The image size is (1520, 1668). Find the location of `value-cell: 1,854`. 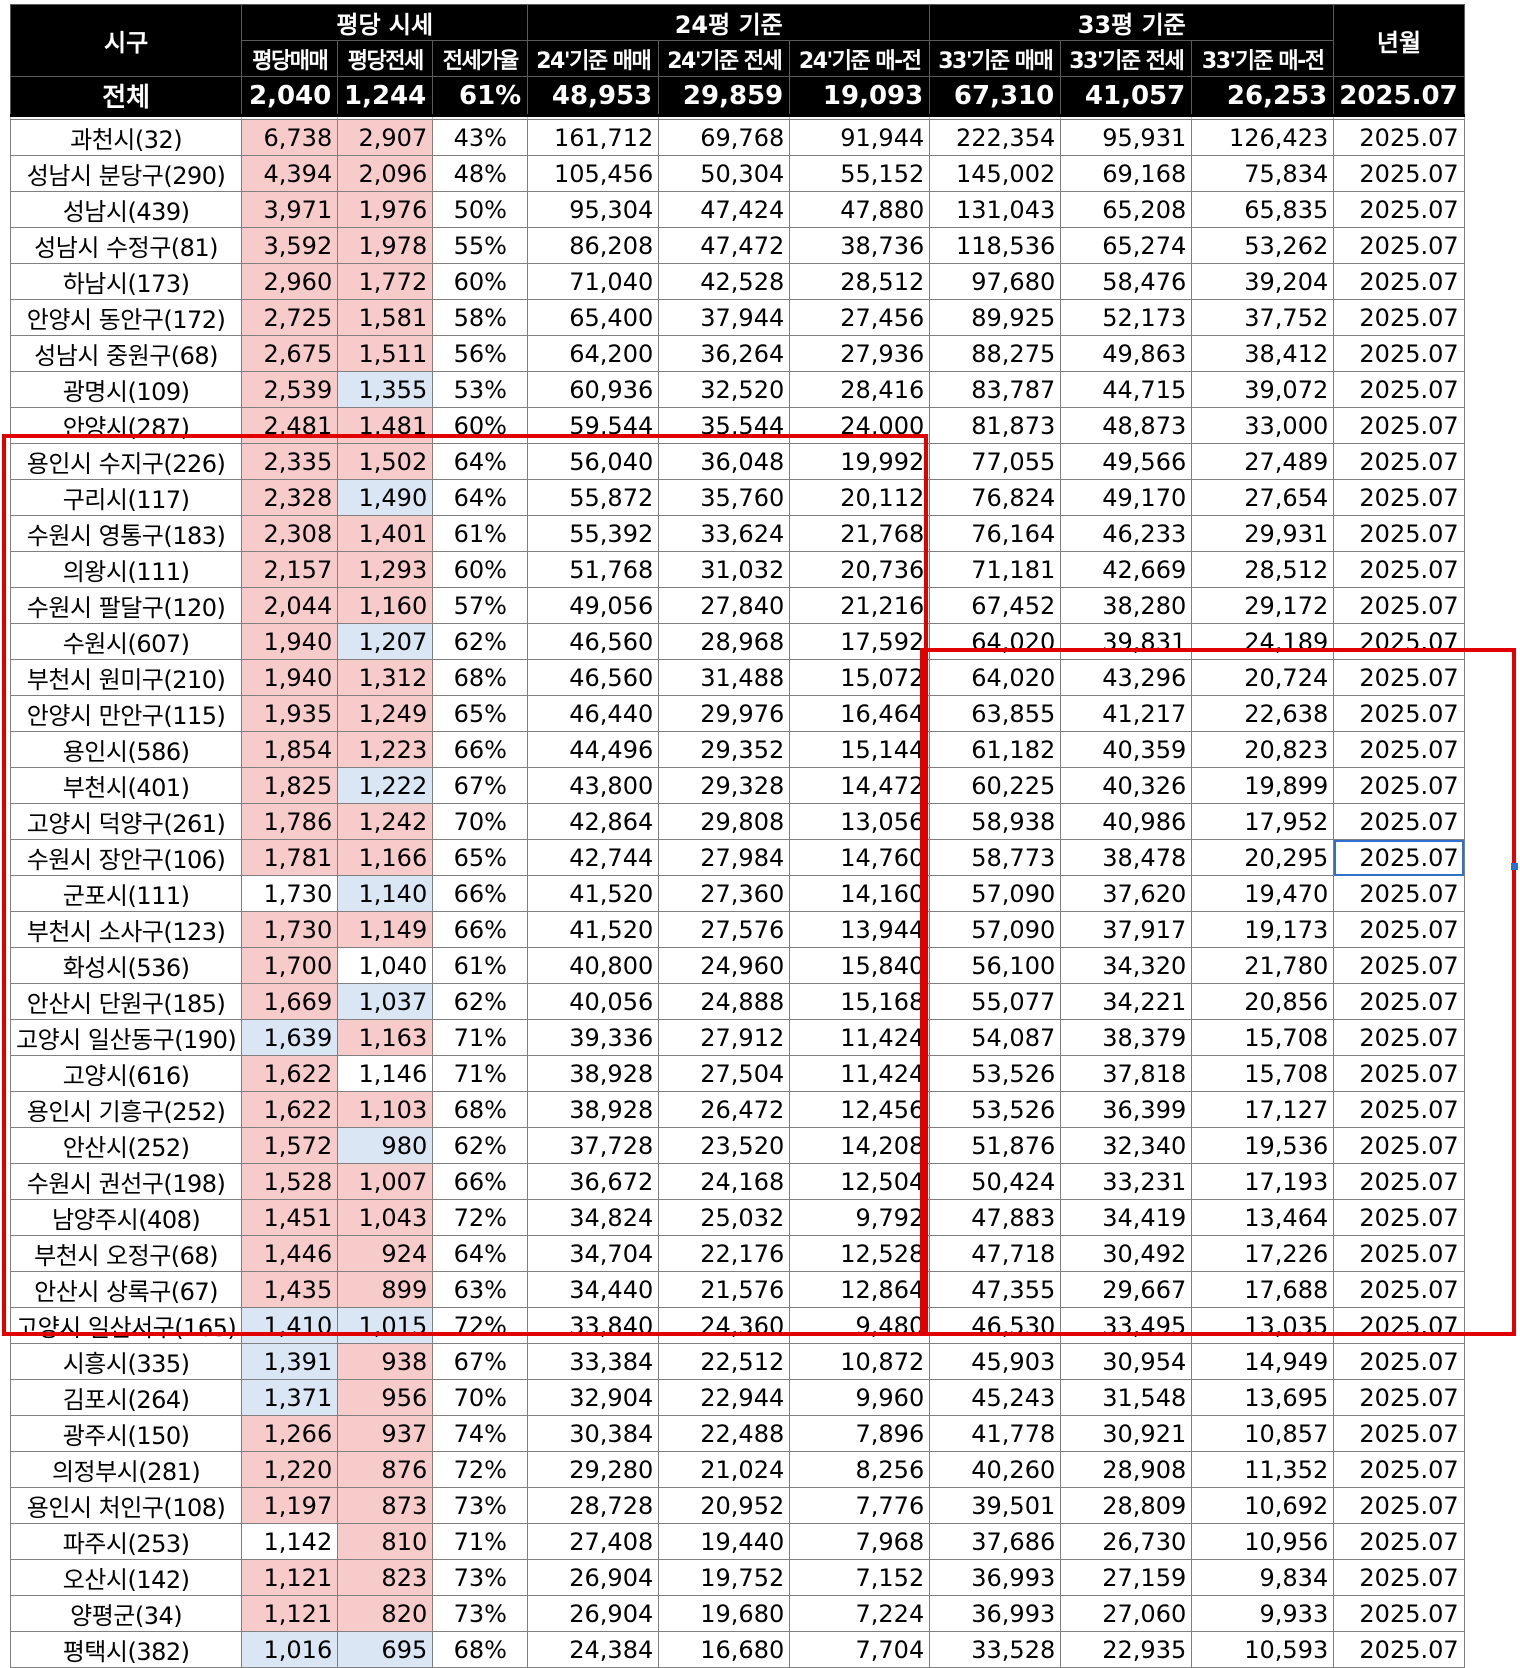

value-cell: 1,854 is located at coordinates (290, 749).